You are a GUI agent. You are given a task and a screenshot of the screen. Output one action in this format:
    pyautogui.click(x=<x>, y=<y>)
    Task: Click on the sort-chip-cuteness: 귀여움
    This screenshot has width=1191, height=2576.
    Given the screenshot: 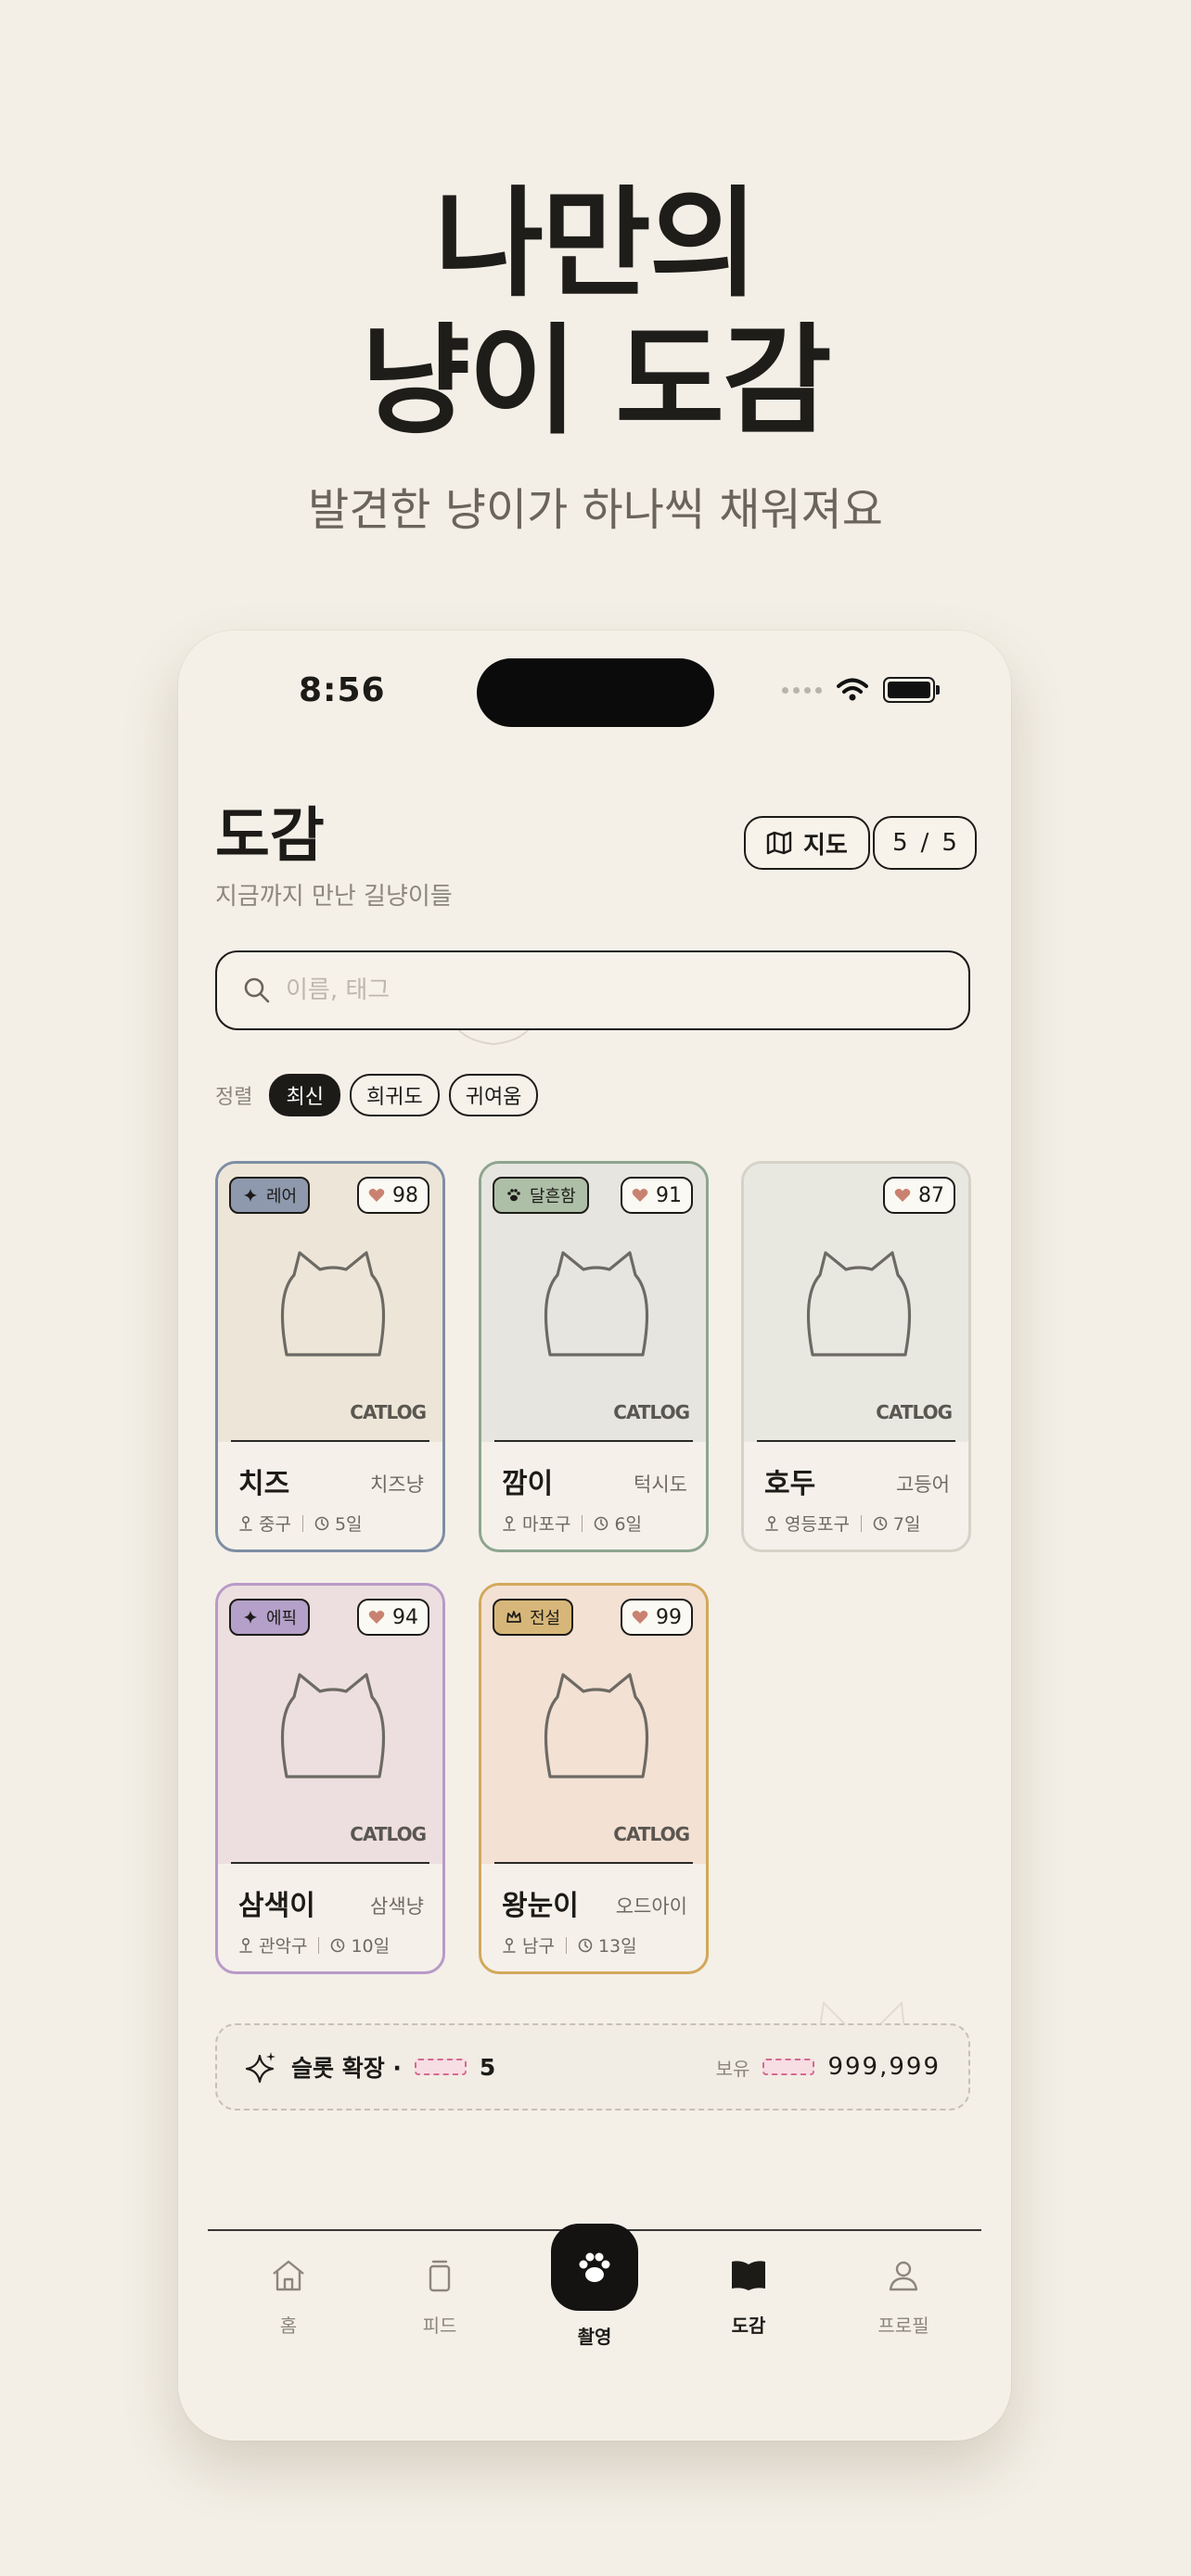 What is the action you would take?
    pyautogui.click(x=493, y=1095)
    